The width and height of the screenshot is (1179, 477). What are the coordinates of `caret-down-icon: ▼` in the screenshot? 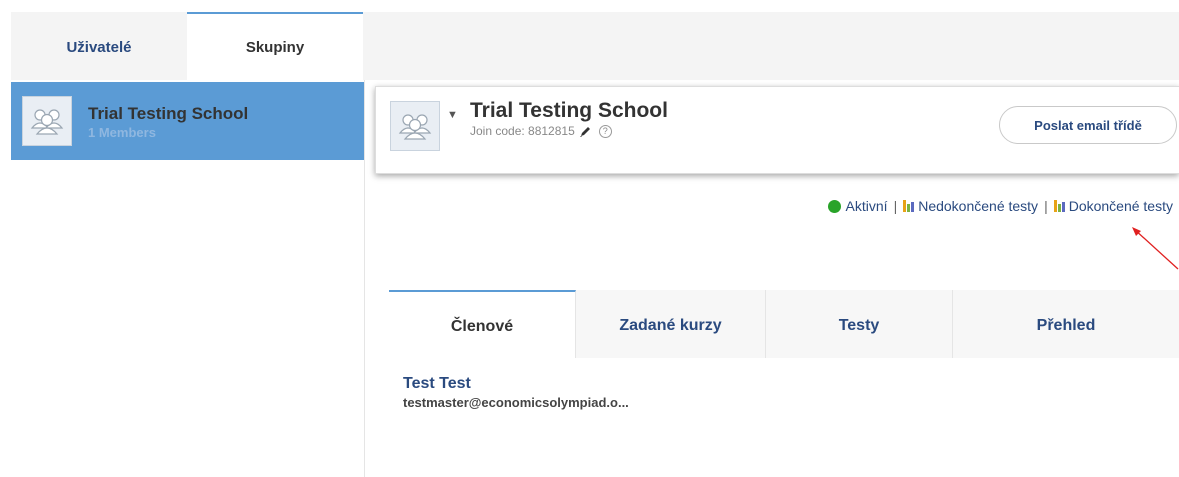 It's located at (452, 115).